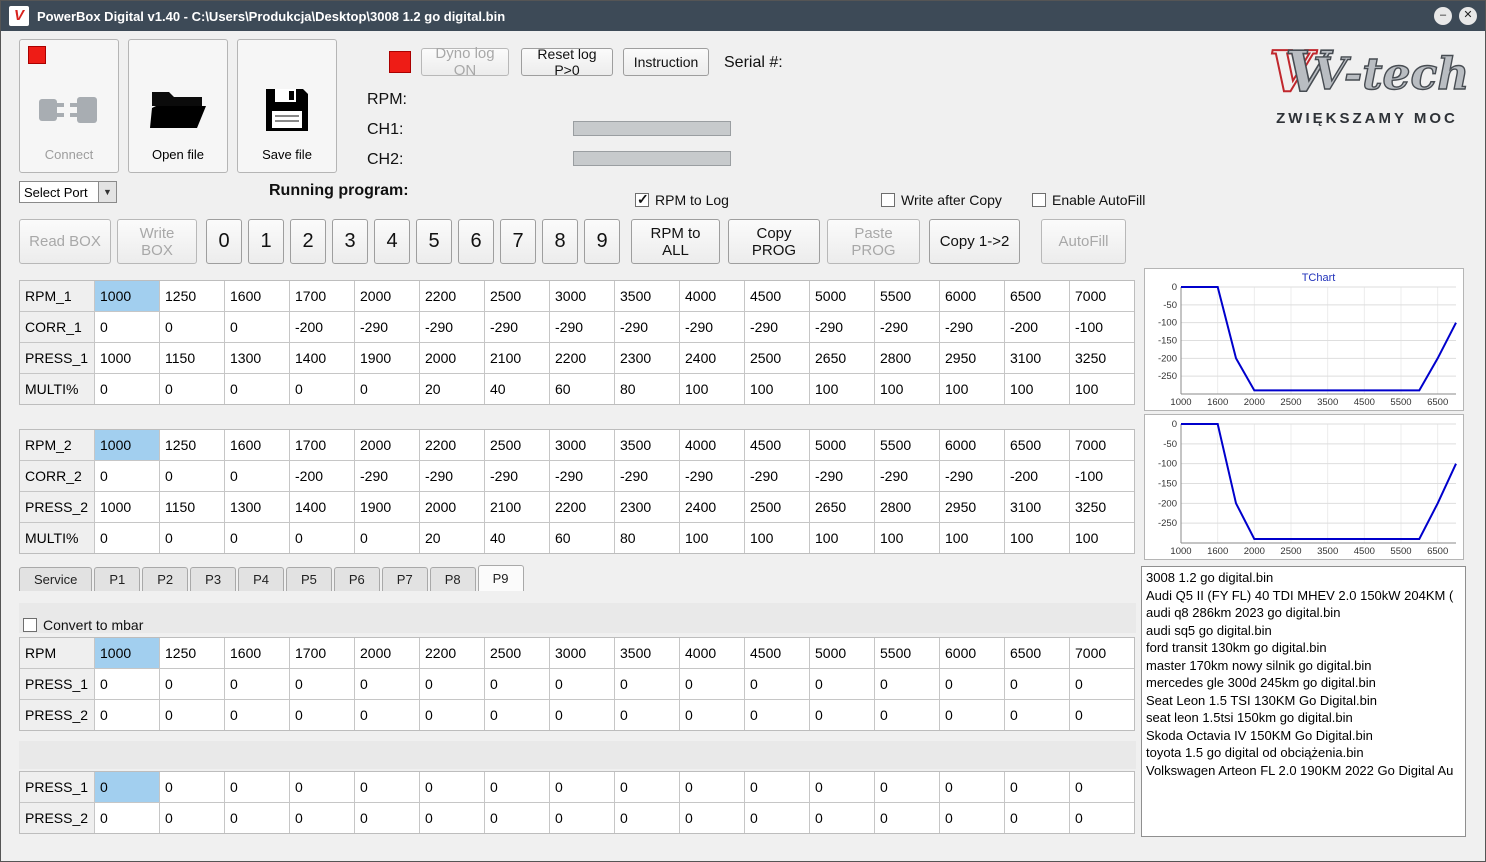 This screenshot has width=1486, height=862. I want to click on table-cell: 60, so click(582, 538).